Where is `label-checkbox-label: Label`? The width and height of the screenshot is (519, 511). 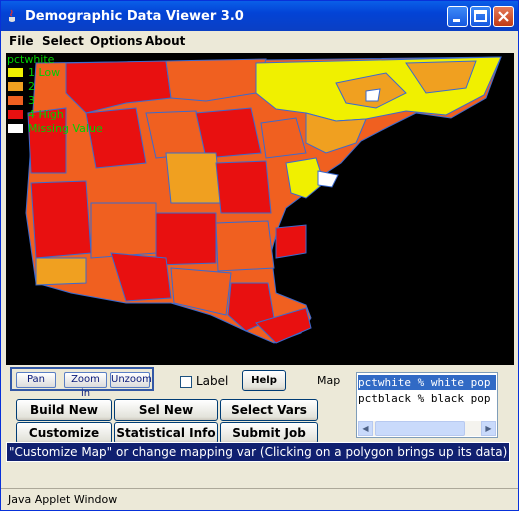 label-checkbox-label: Label is located at coordinates (212, 381).